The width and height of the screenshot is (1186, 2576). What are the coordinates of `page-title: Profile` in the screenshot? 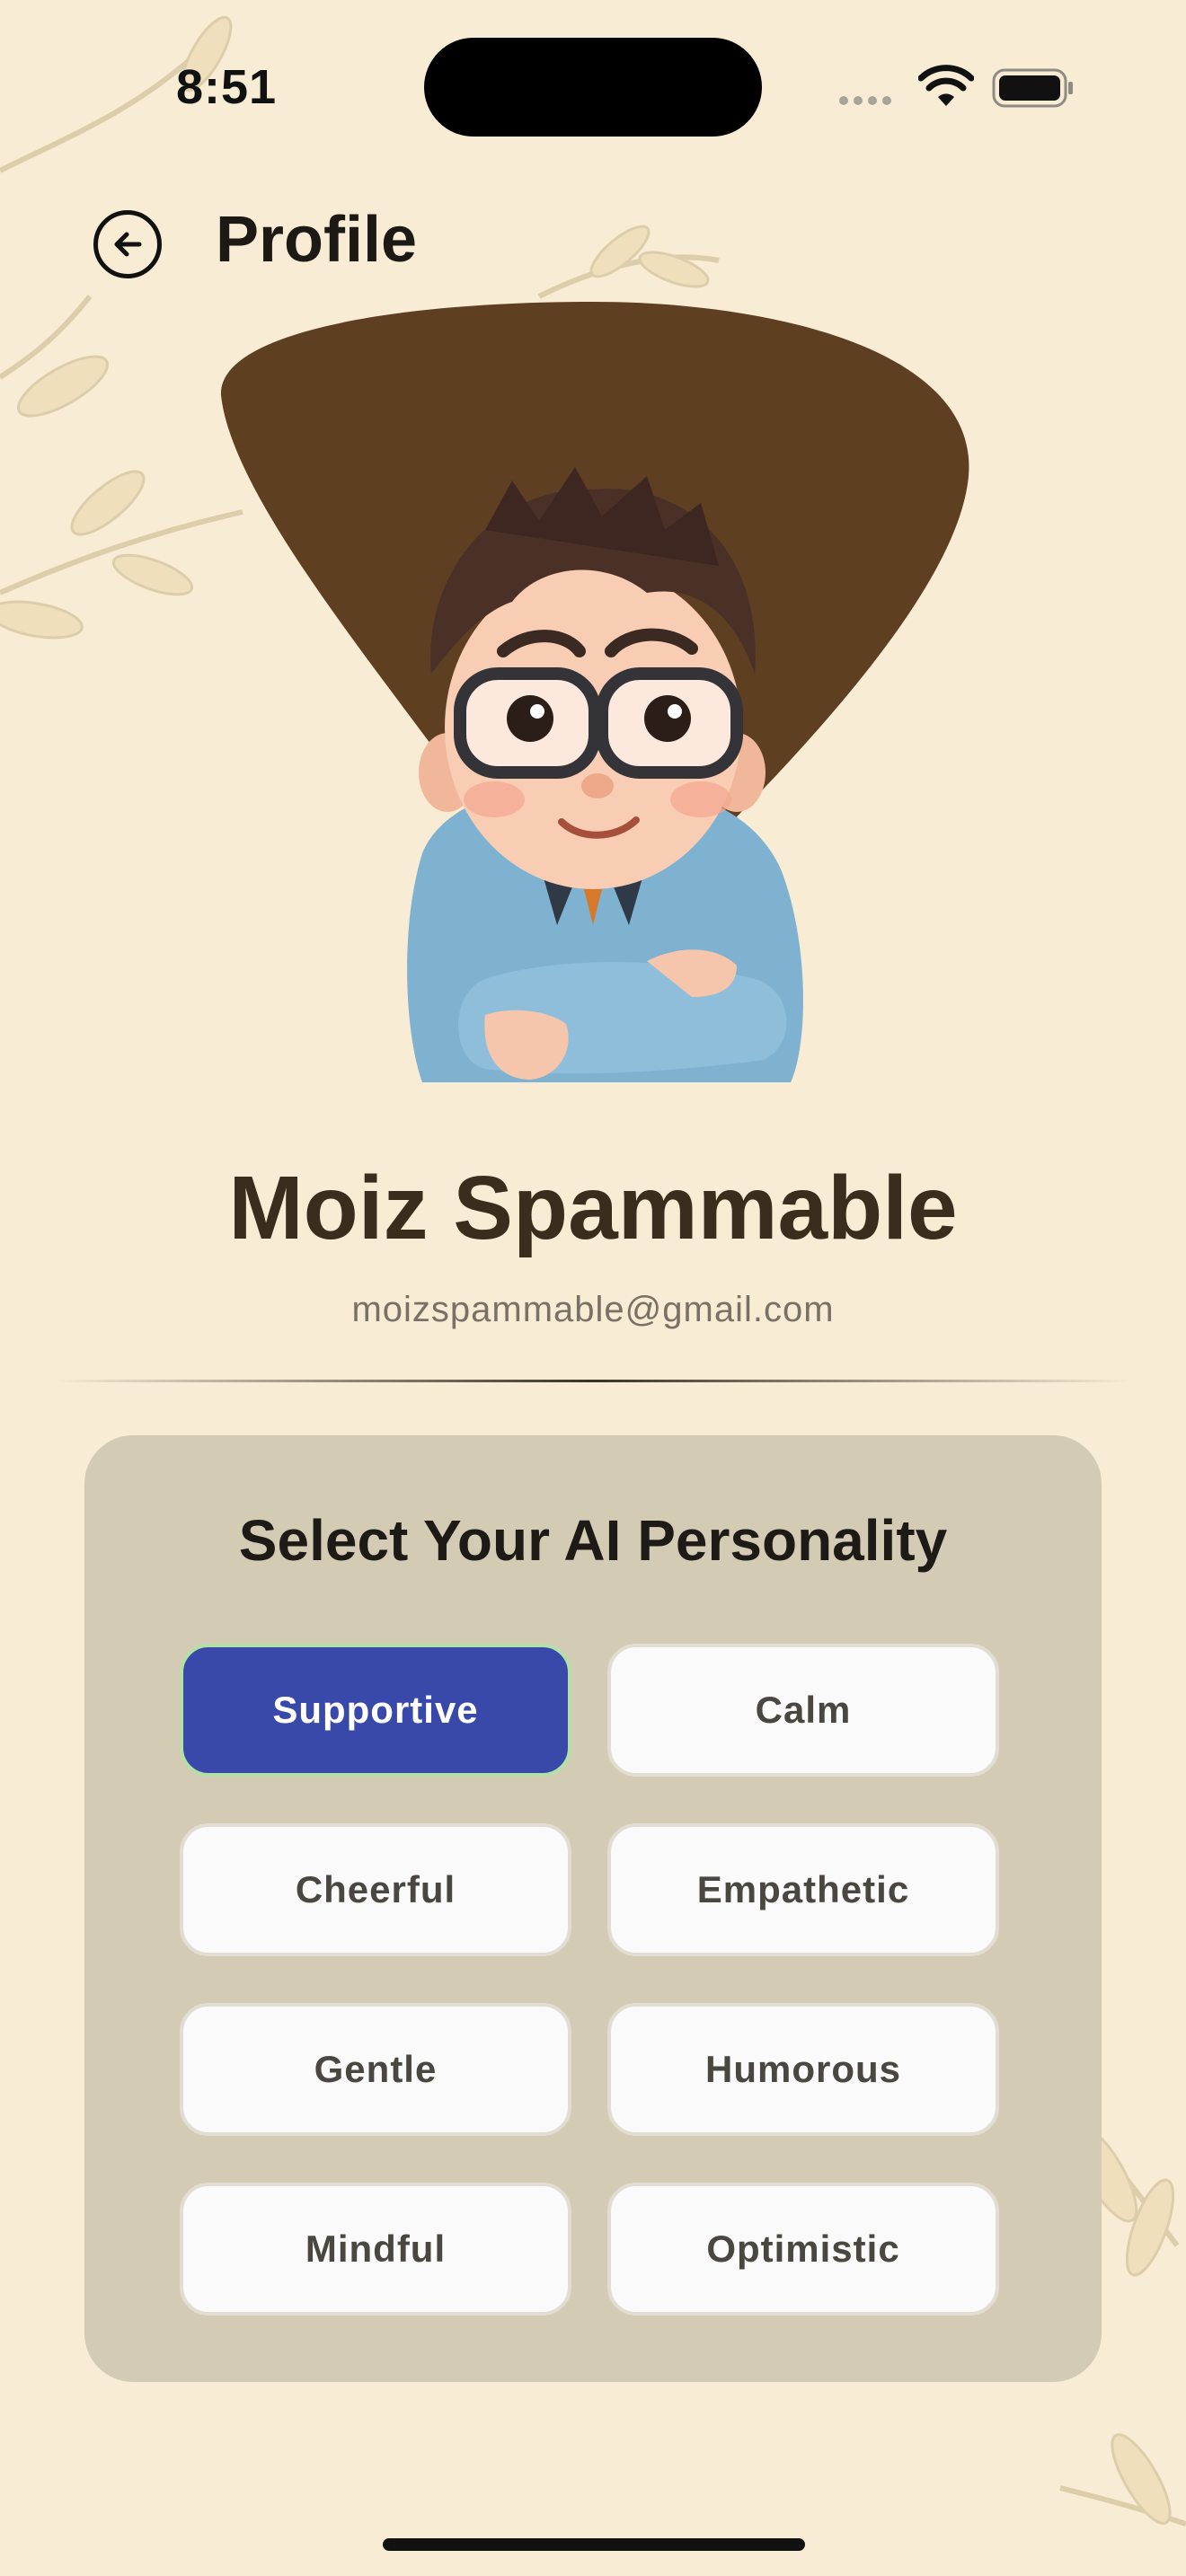 It's located at (317, 240).